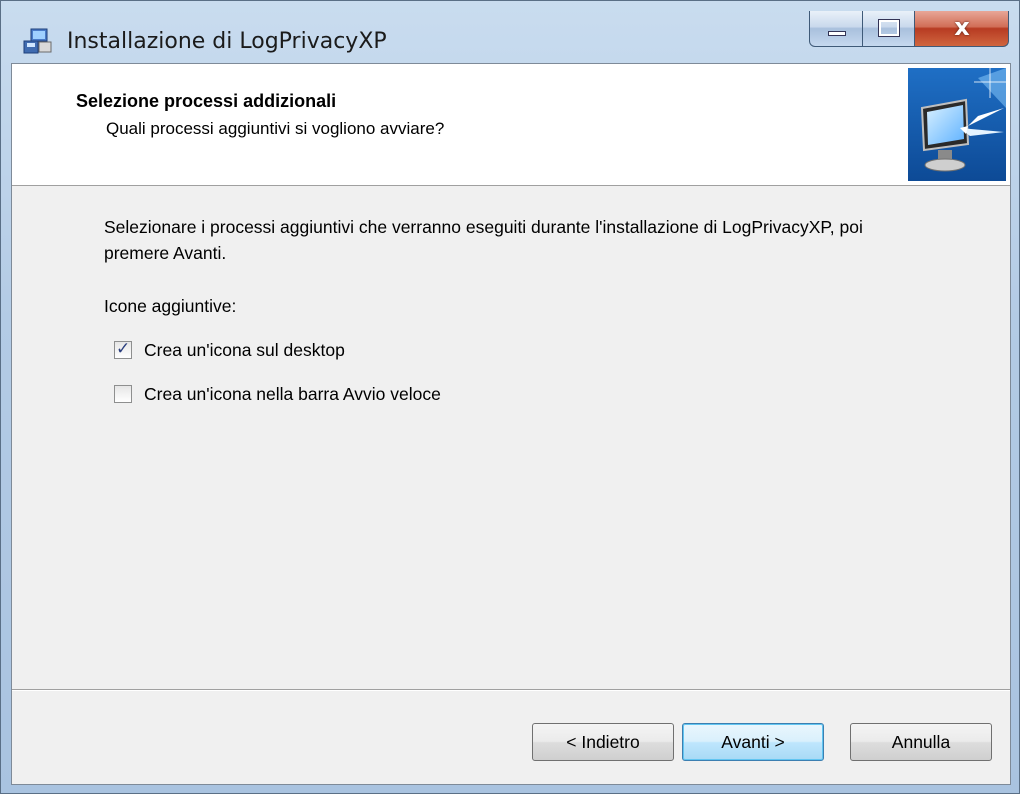 This screenshot has height=794, width=1020. I want to click on option-desktop-icon: ✓ Crea un'icona sul desktop, so click(229, 350).